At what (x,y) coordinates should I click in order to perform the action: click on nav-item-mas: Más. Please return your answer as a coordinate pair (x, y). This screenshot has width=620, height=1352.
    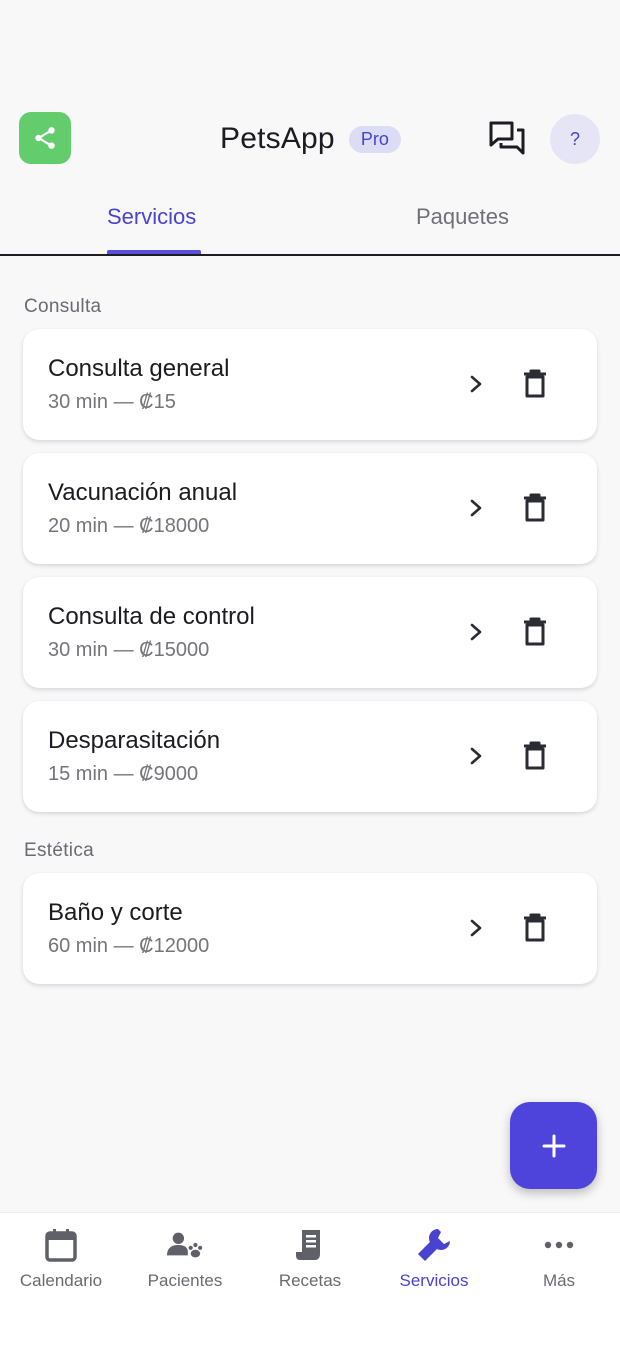
    Looking at the image, I should click on (558, 1263).